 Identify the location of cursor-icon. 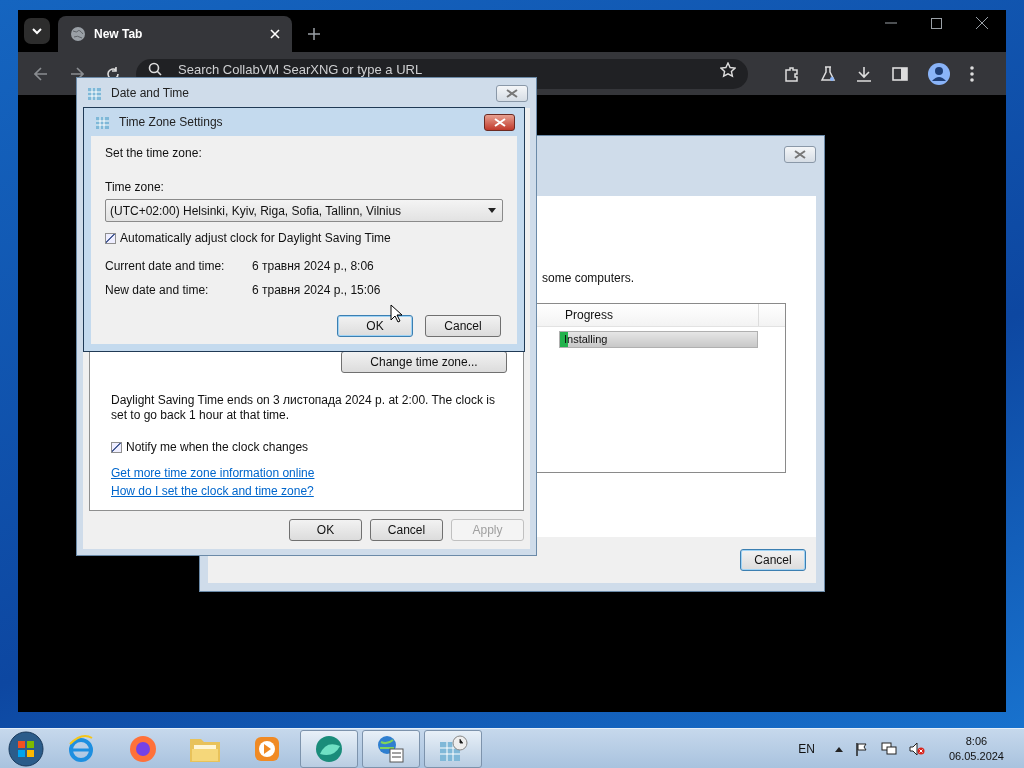
(396, 313).